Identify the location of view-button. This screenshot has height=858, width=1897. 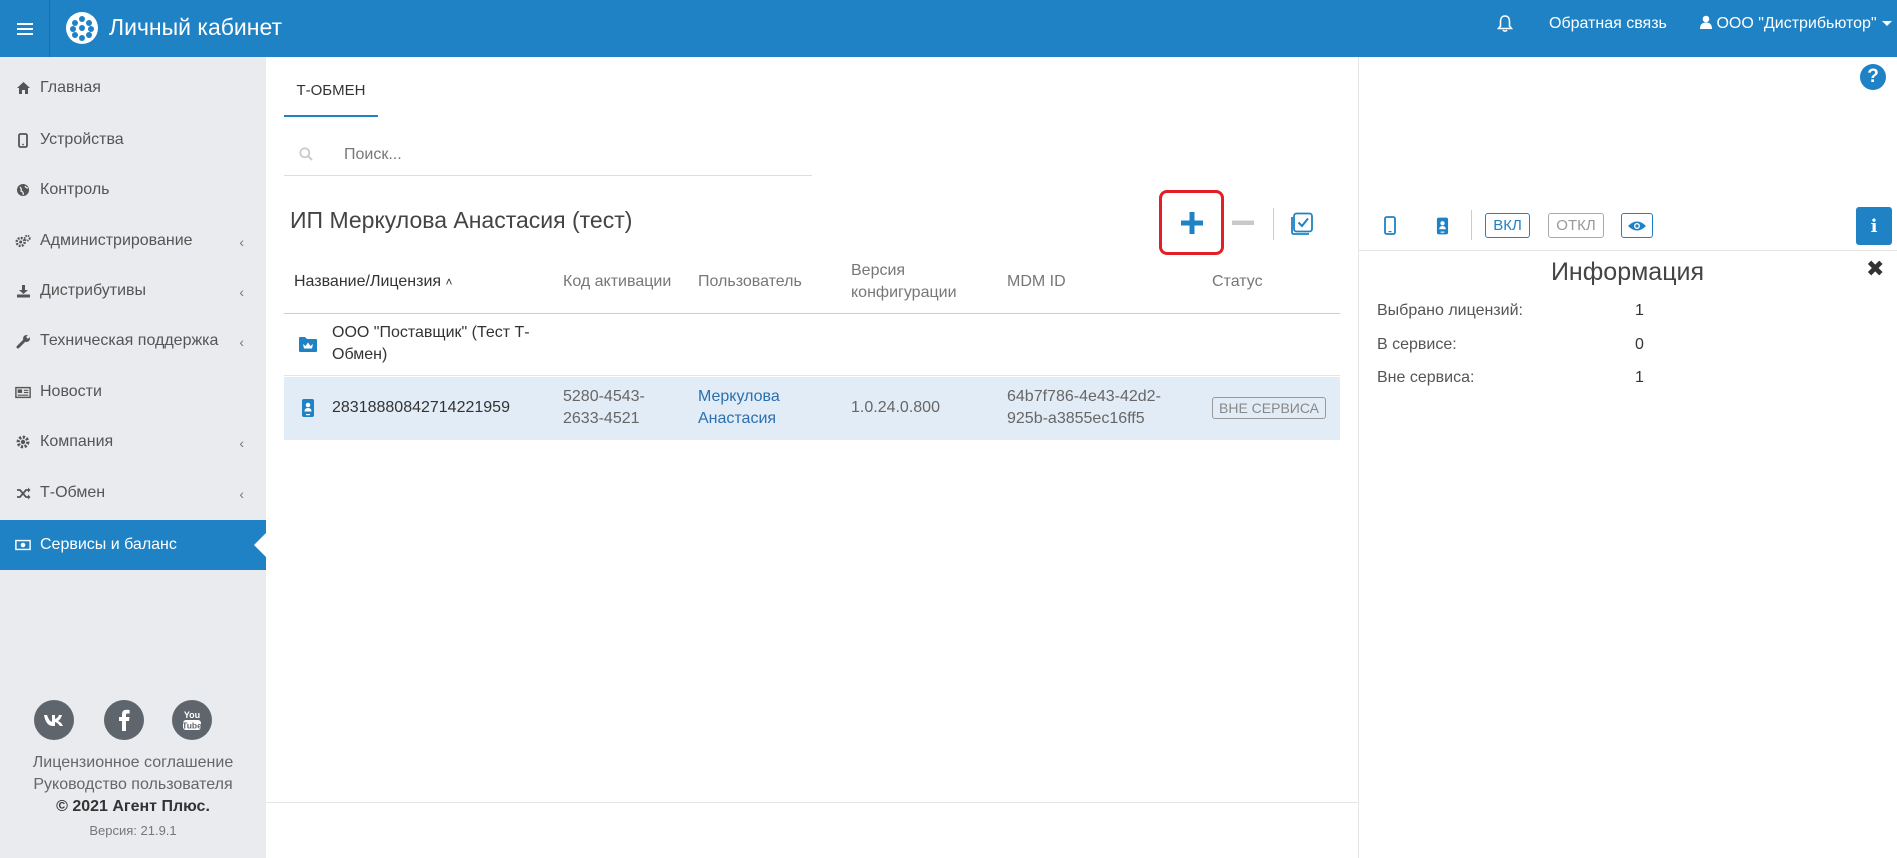
(1637, 225).